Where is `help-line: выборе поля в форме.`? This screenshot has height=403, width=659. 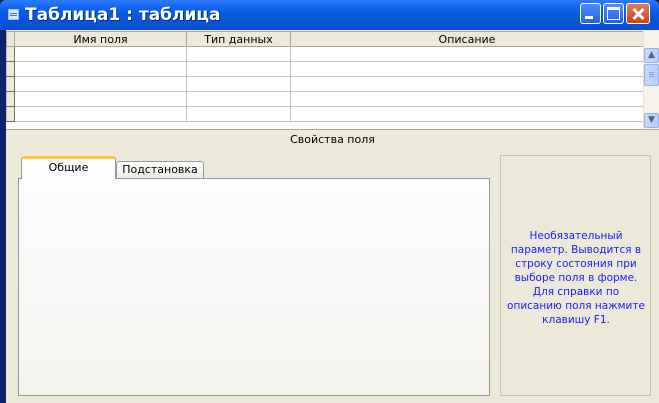
help-line: выборе поля в форме. is located at coordinates (576, 278).